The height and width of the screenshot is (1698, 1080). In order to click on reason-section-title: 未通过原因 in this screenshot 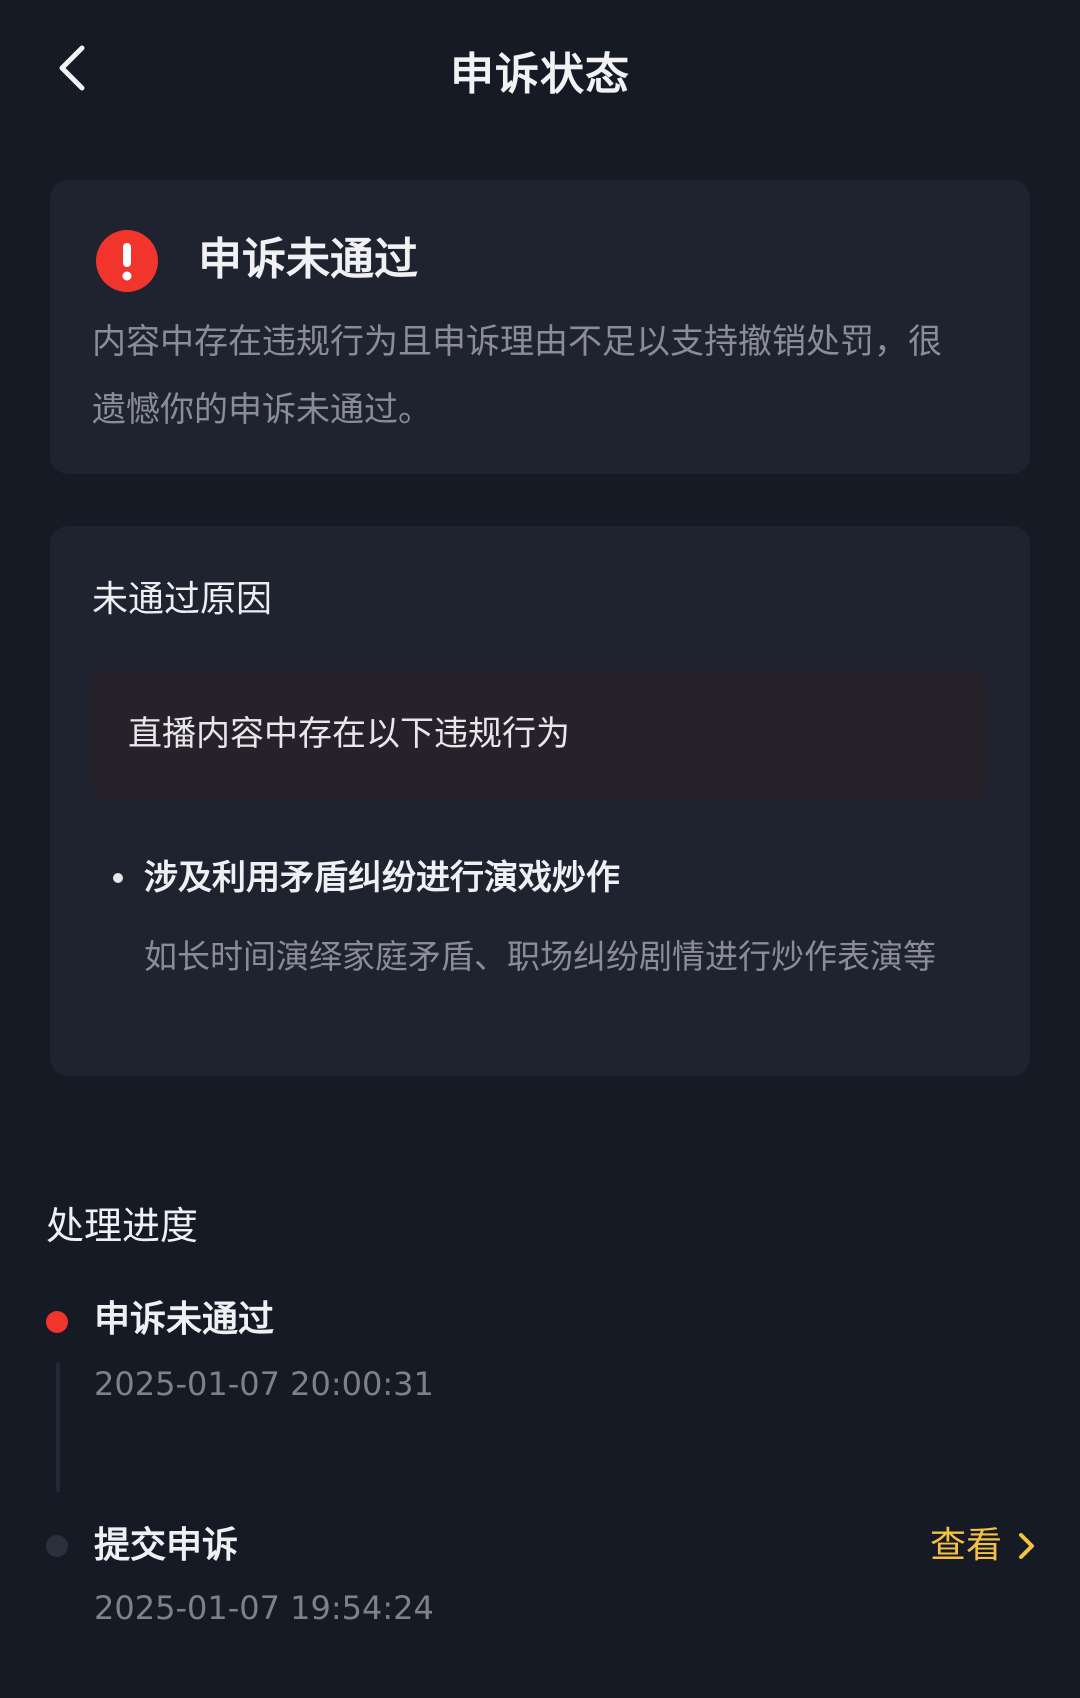, I will do `click(182, 599)`.